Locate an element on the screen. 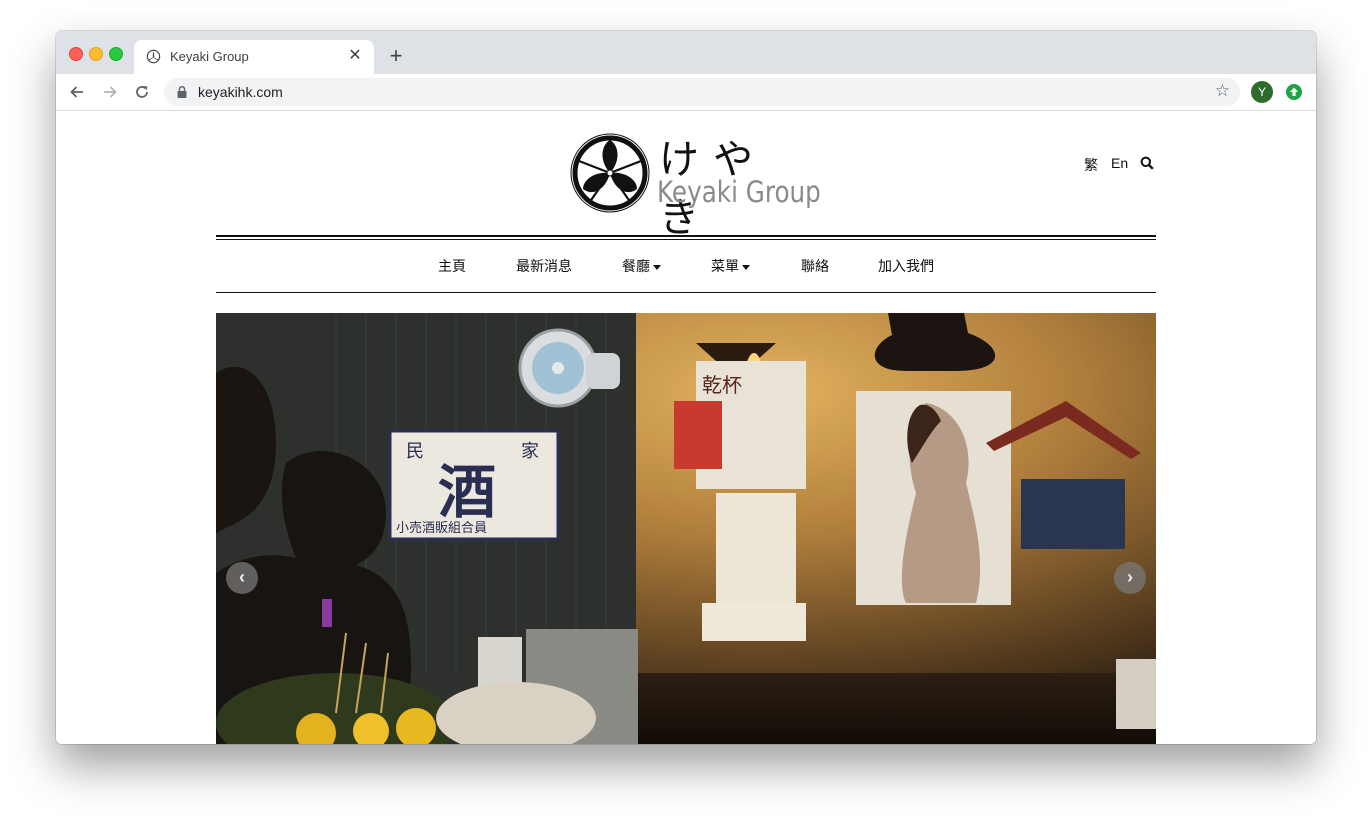 This screenshot has height=824, width=1372. address-bar: keyakihk.com ☆ is located at coordinates (702, 92).